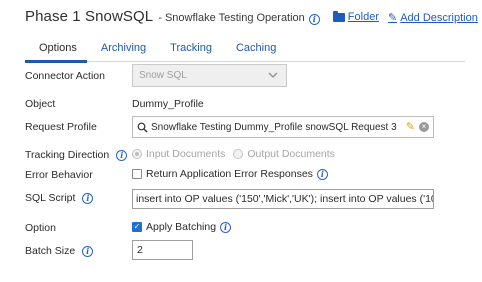  Describe the element at coordinates (168, 104) in the screenshot. I see `object-value: Dummy_Profile` at that location.